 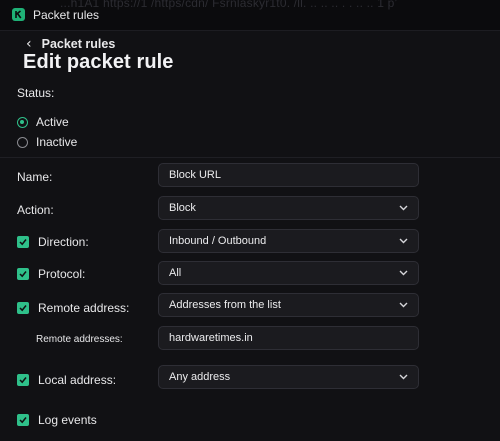 I want to click on log-events-label: Log events, so click(x=67, y=420).